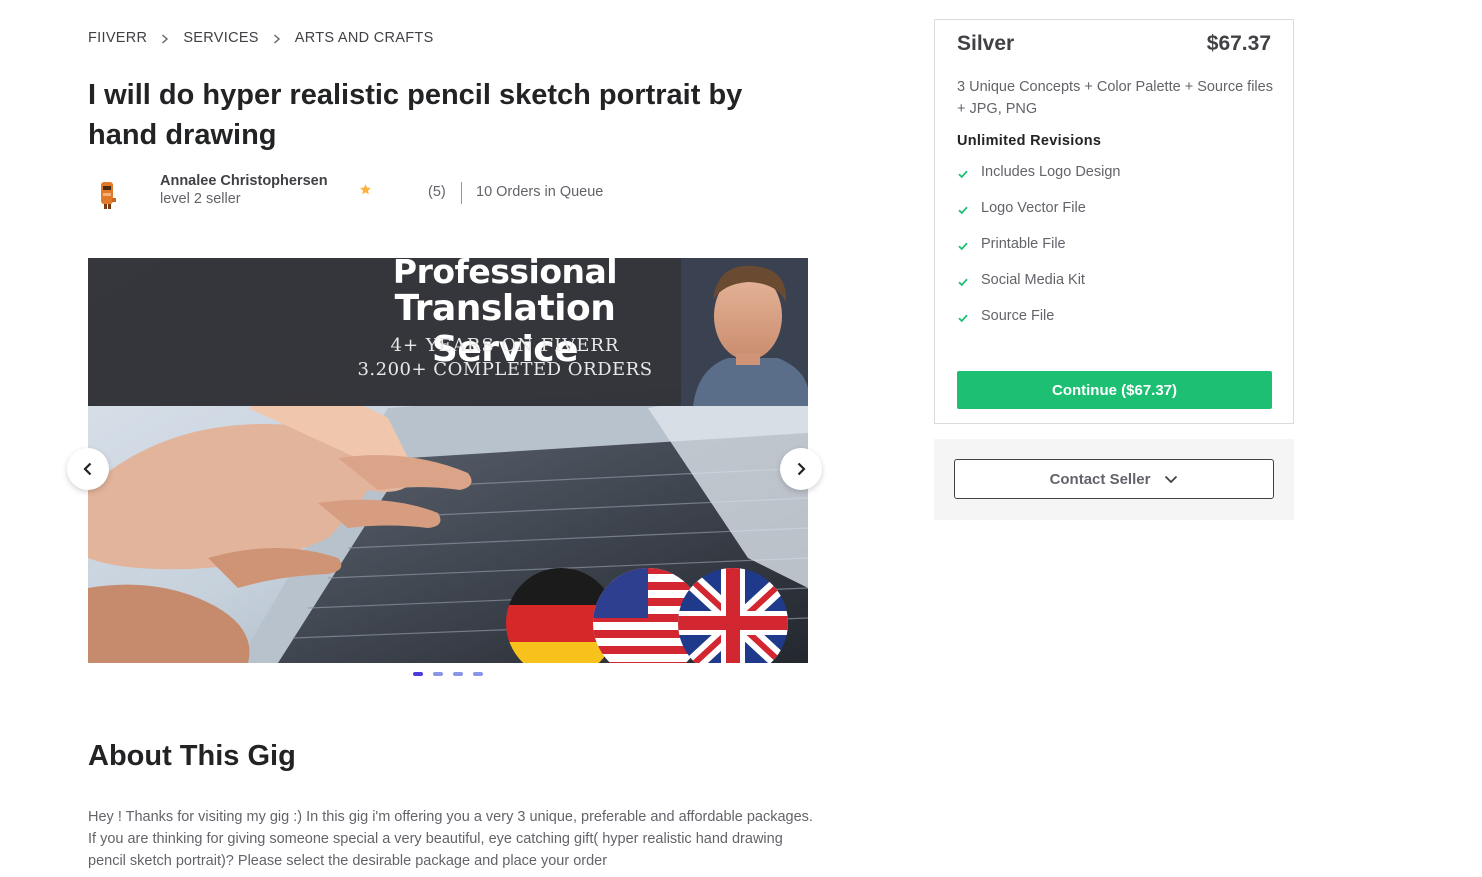  I want to click on feature-label: Printable File, so click(1023, 244).